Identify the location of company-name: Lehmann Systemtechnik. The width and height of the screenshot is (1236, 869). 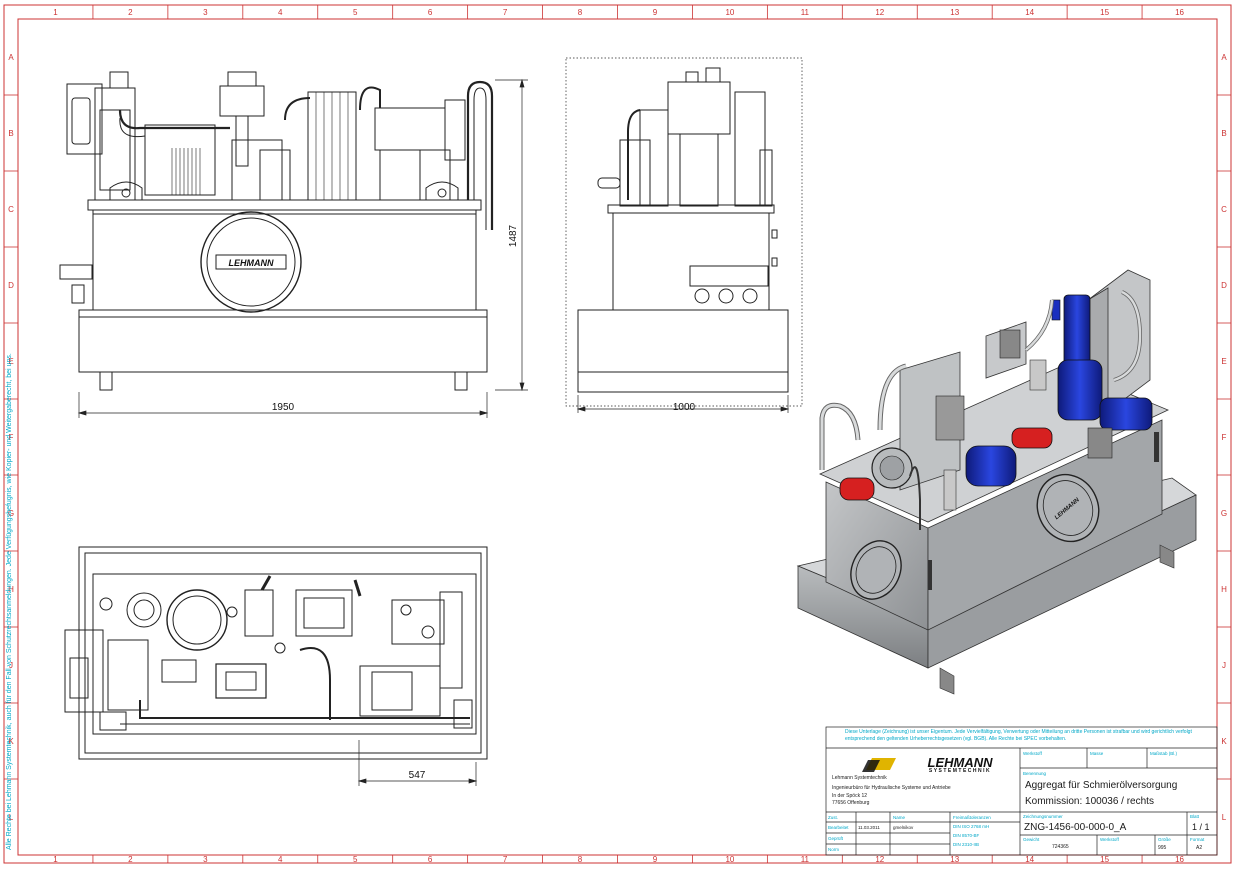
(859, 778).